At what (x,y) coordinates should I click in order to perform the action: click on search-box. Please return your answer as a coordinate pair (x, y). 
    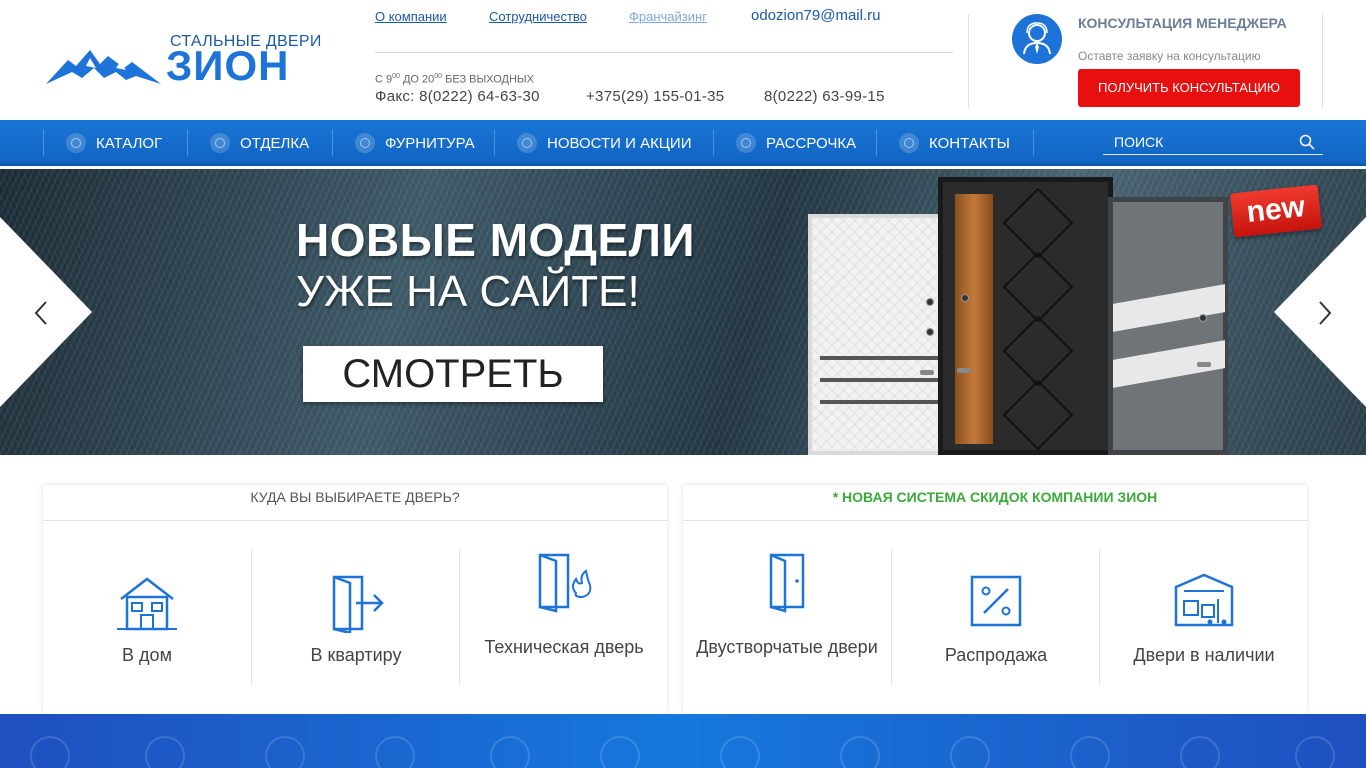
    Looking at the image, I should click on (1213, 143).